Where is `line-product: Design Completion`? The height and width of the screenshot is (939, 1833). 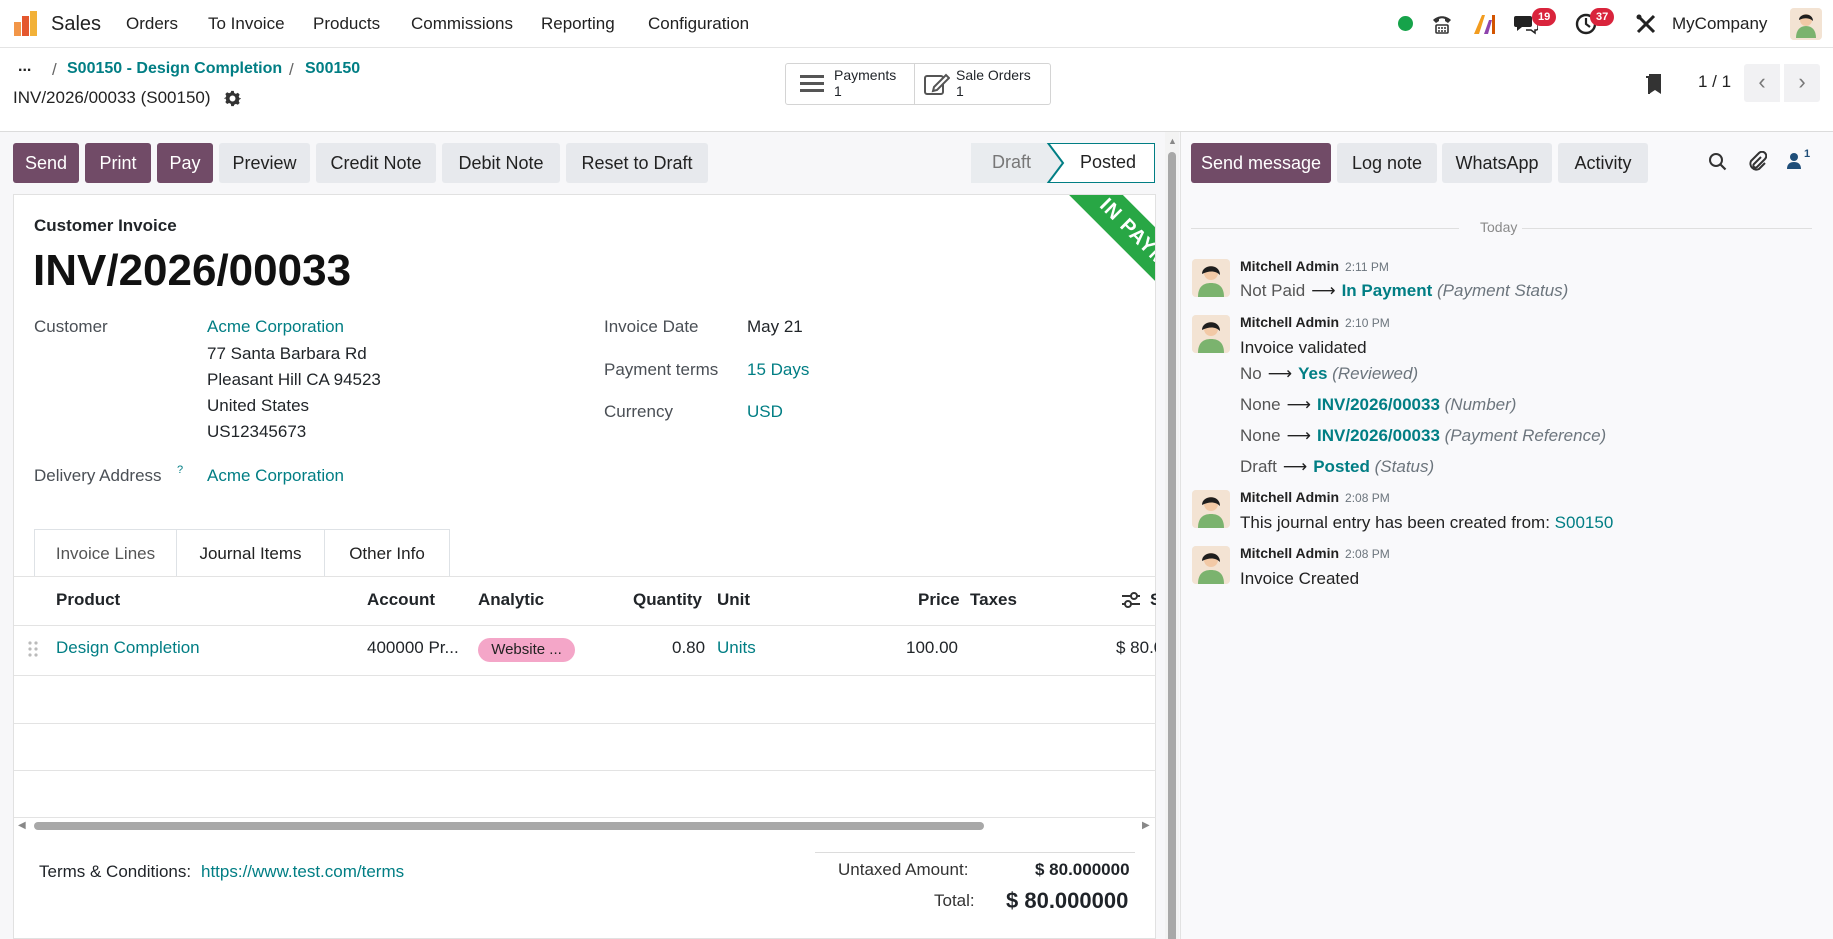 line-product: Design Completion is located at coordinates (128, 648).